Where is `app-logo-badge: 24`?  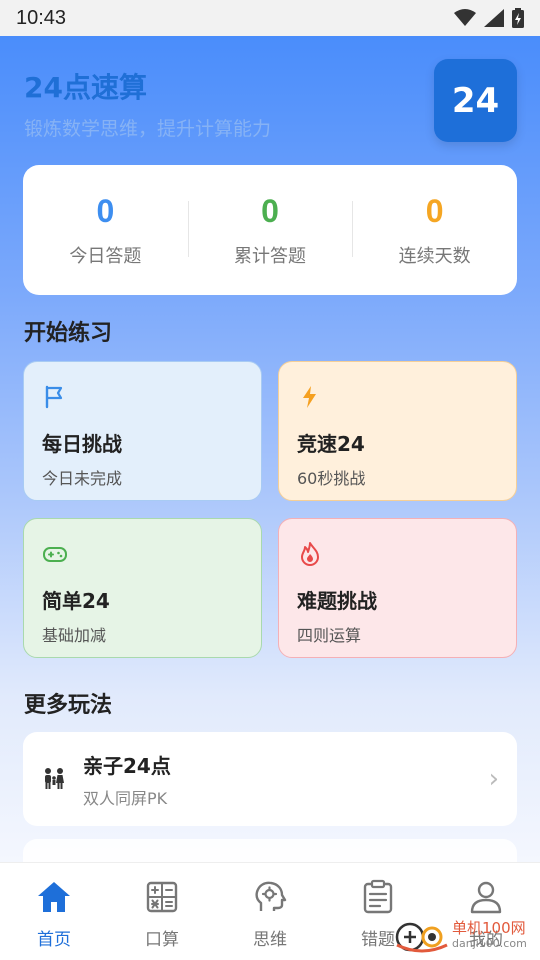
app-logo-badge: 24 is located at coordinates (475, 100).